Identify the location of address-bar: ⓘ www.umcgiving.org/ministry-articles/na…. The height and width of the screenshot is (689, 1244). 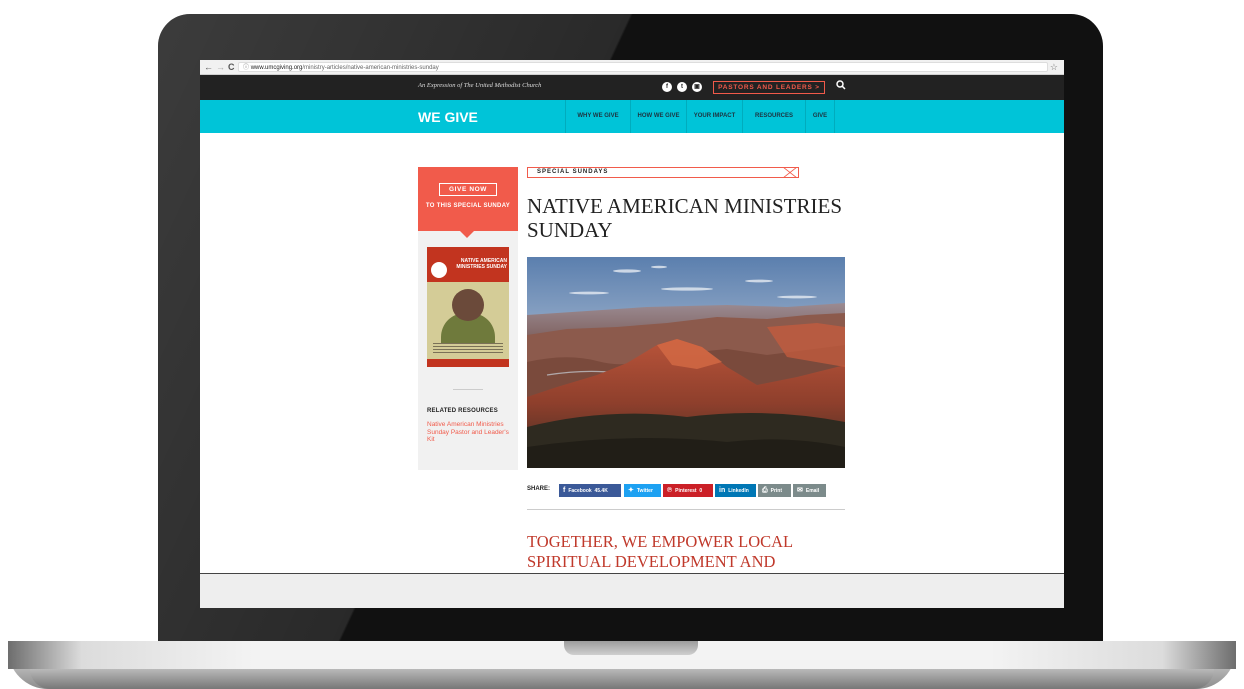
(643, 67).